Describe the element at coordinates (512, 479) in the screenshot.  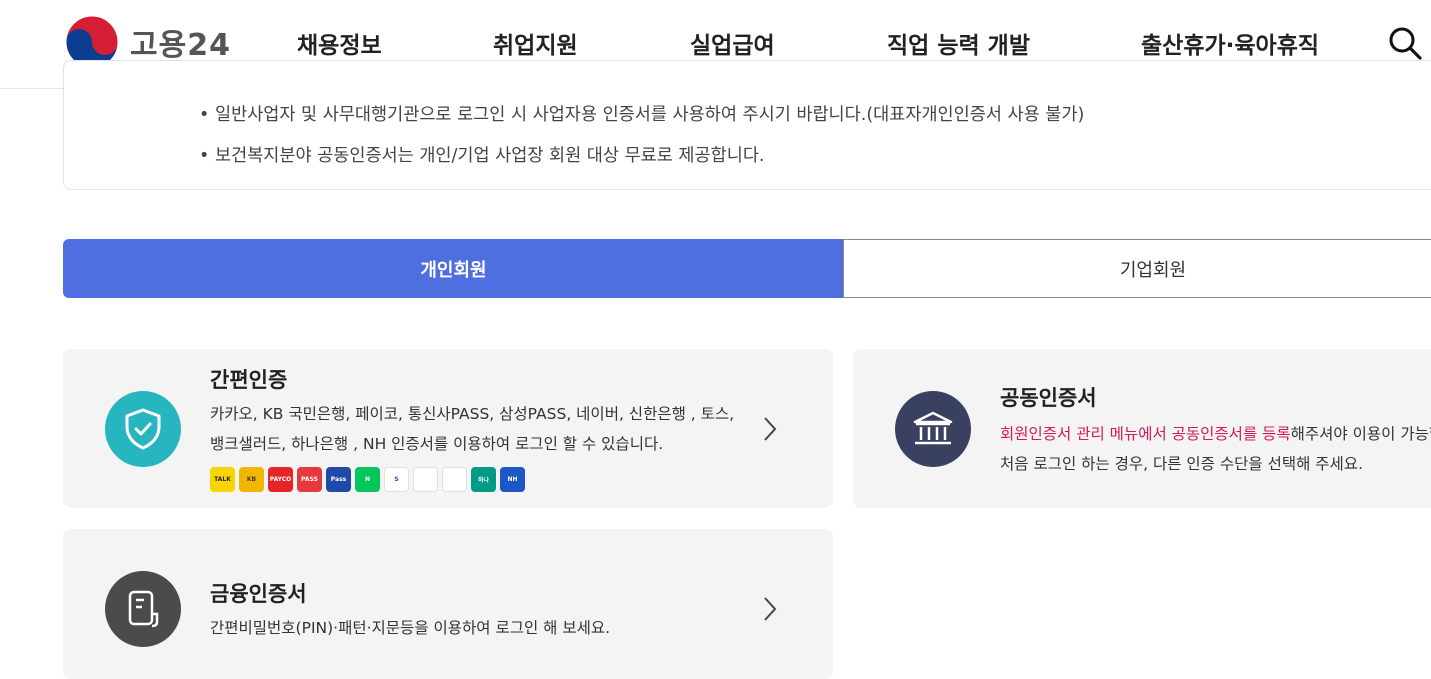
I see `nh-logo-icon: NH` at that location.